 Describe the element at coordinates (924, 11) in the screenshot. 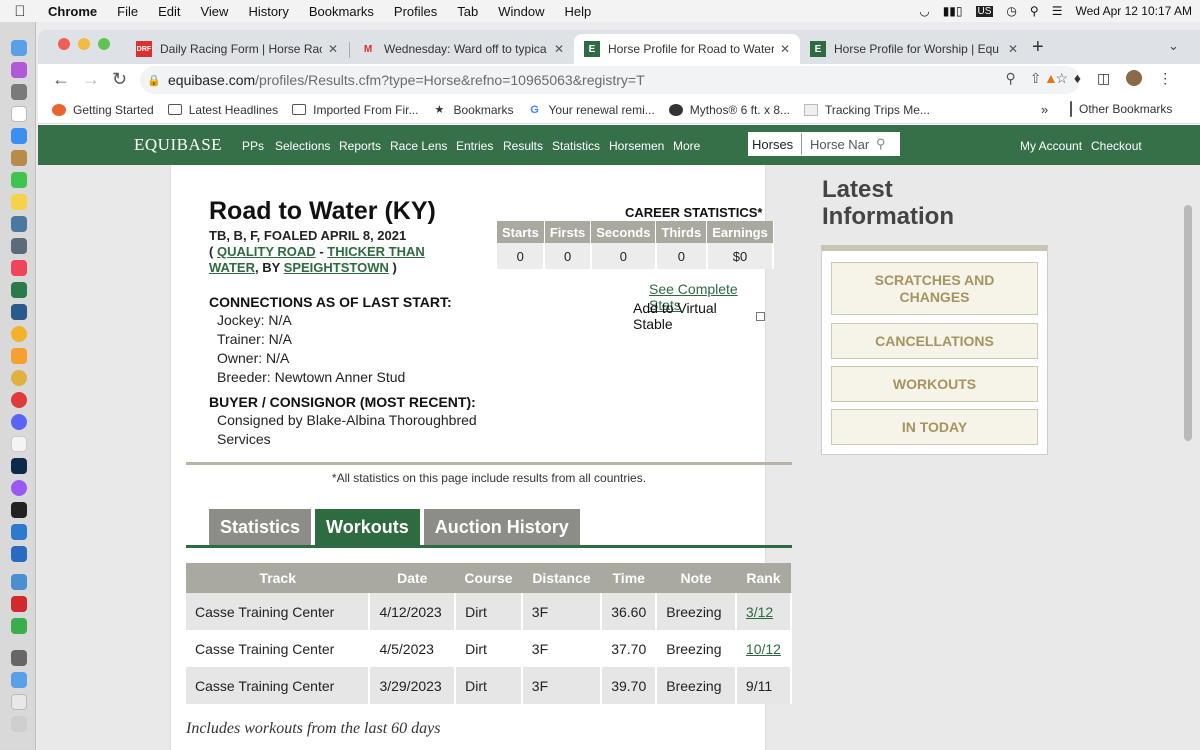

I see `wifi-icon: ◡` at that location.